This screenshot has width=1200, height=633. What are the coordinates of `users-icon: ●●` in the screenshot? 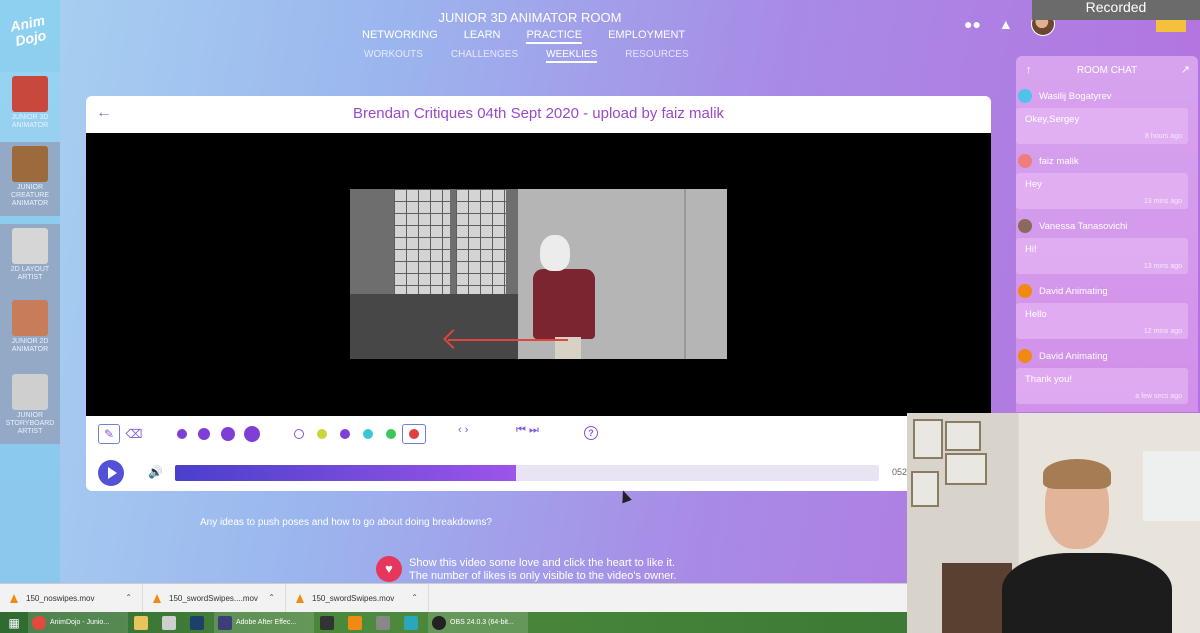 It's located at (972, 24).